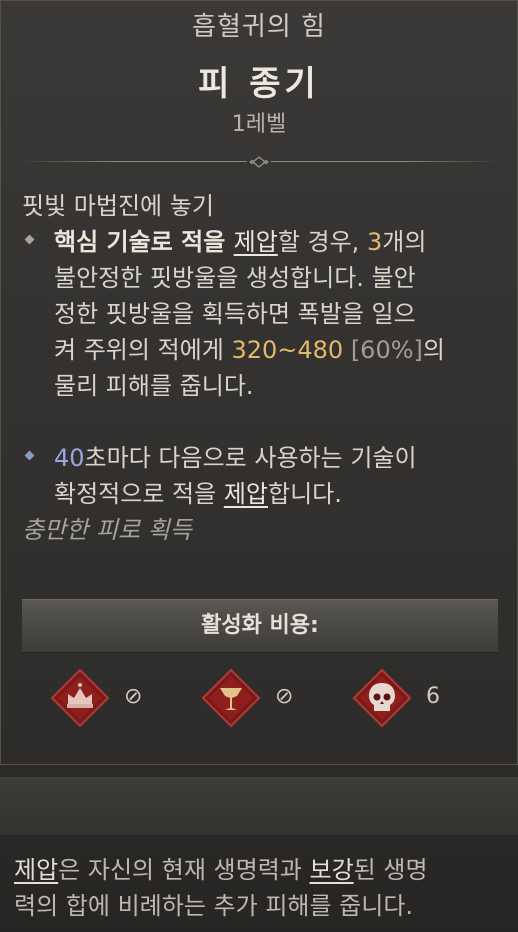 This screenshot has height=932, width=518. I want to click on footnote-text: 된 생명, so click(390, 870).